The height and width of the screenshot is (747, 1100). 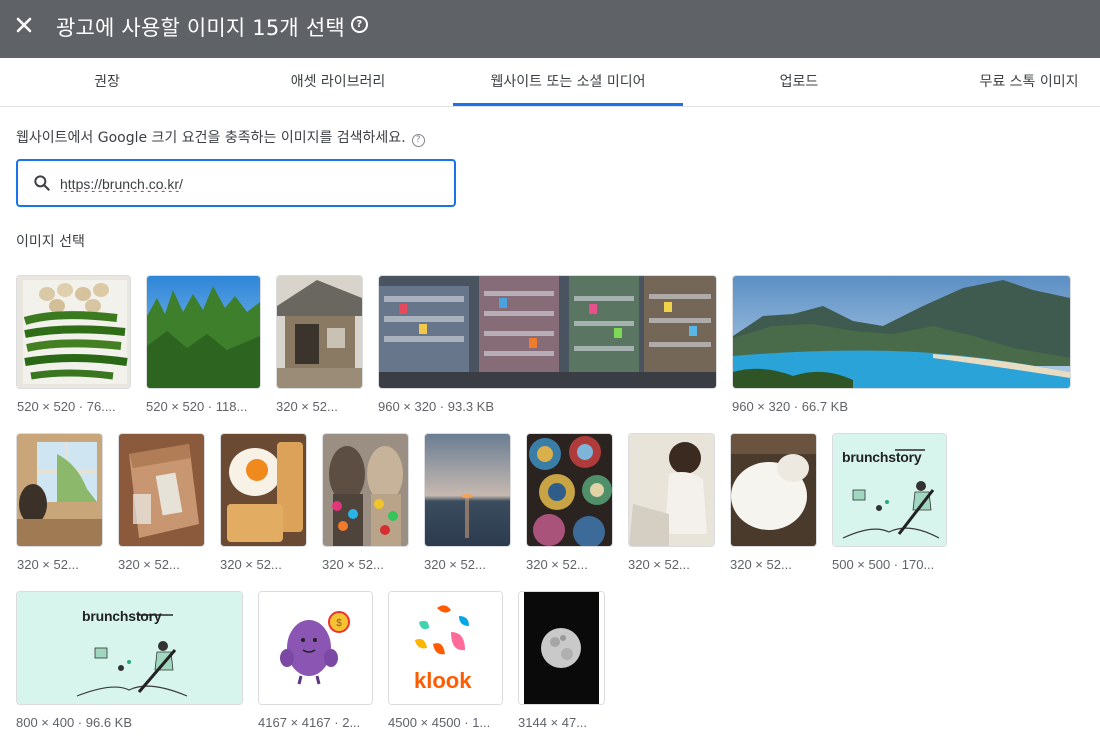 What do you see at coordinates (42, 183) in the screenshot?
I see `search-icon` at bounding box center [42, 183].